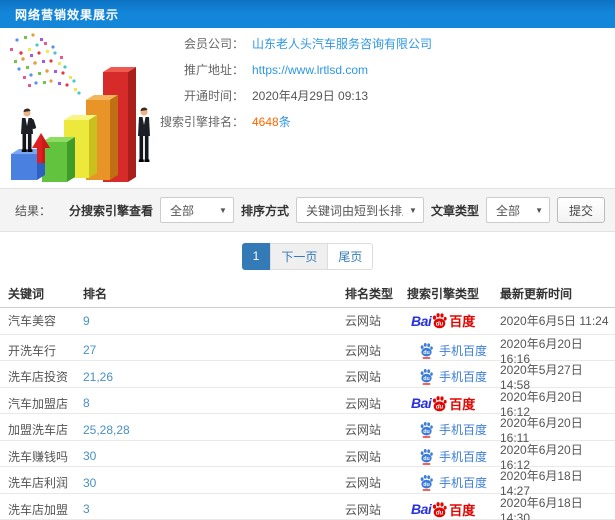 The height and width of the screenshot is (520, 615). I want to click on header-updated: 最新更新时间, so click(536, 294).